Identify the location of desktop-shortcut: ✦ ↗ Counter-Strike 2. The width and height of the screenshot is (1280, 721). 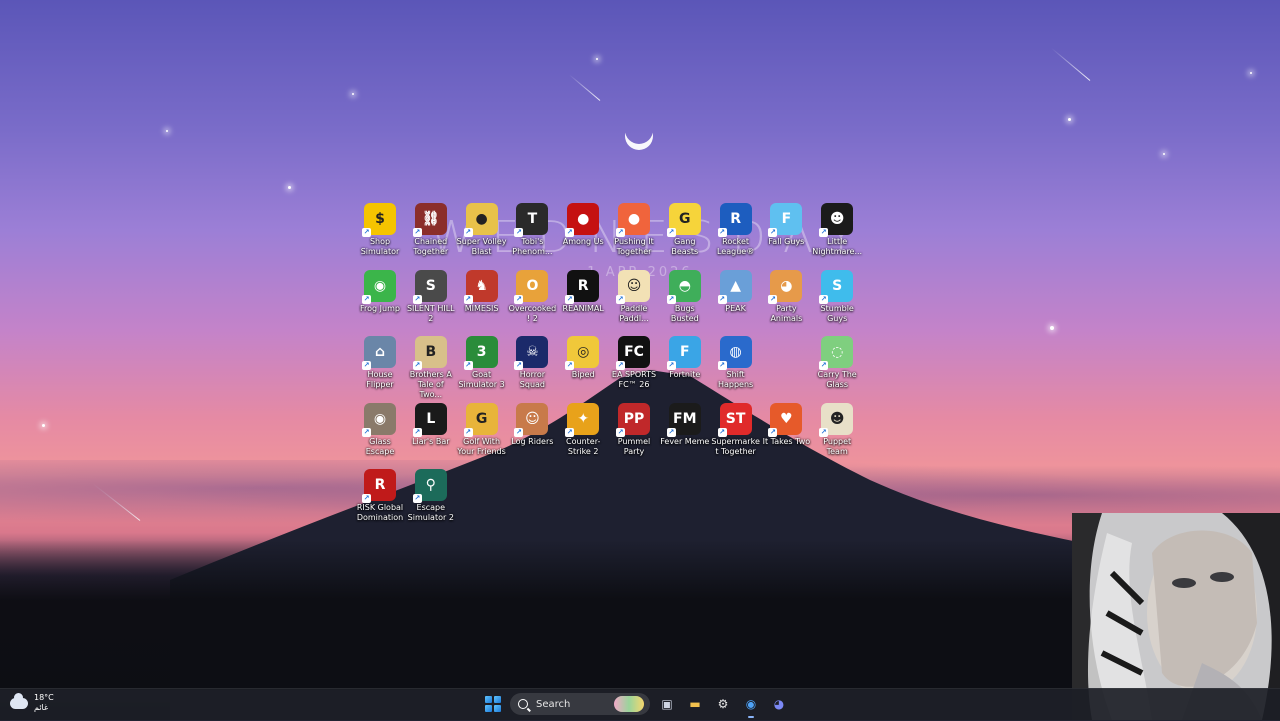
(583, 435).